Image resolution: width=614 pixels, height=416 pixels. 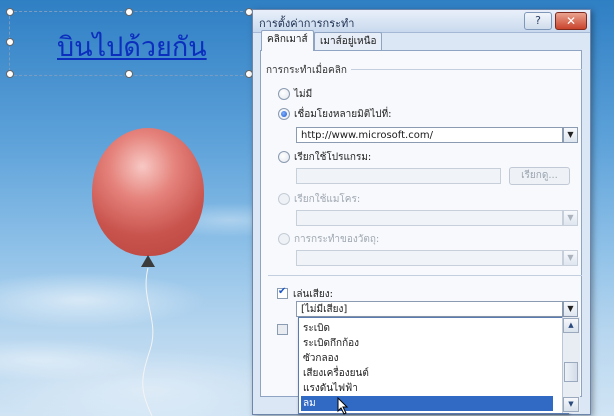 What do you see at coordinates (330, 343) in the screenshot?
I see `list-item: ระเบิดกึกก้อง` at bounding box center [330, 343].